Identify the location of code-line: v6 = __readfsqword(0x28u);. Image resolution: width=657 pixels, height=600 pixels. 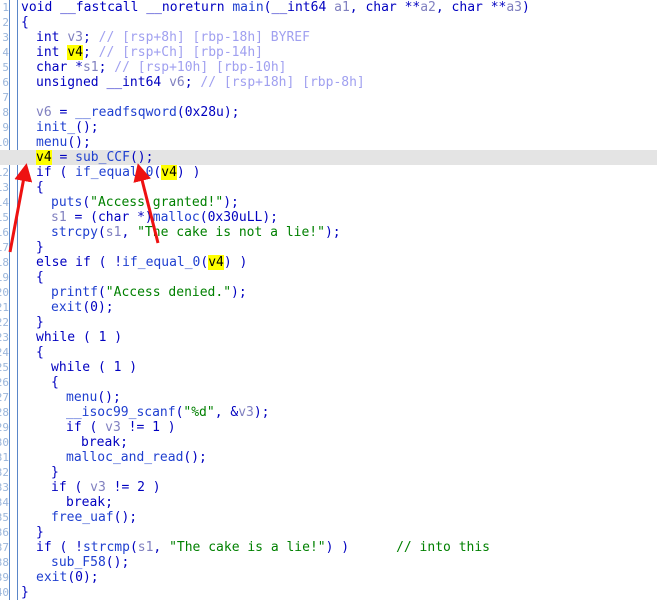
(328, 112).